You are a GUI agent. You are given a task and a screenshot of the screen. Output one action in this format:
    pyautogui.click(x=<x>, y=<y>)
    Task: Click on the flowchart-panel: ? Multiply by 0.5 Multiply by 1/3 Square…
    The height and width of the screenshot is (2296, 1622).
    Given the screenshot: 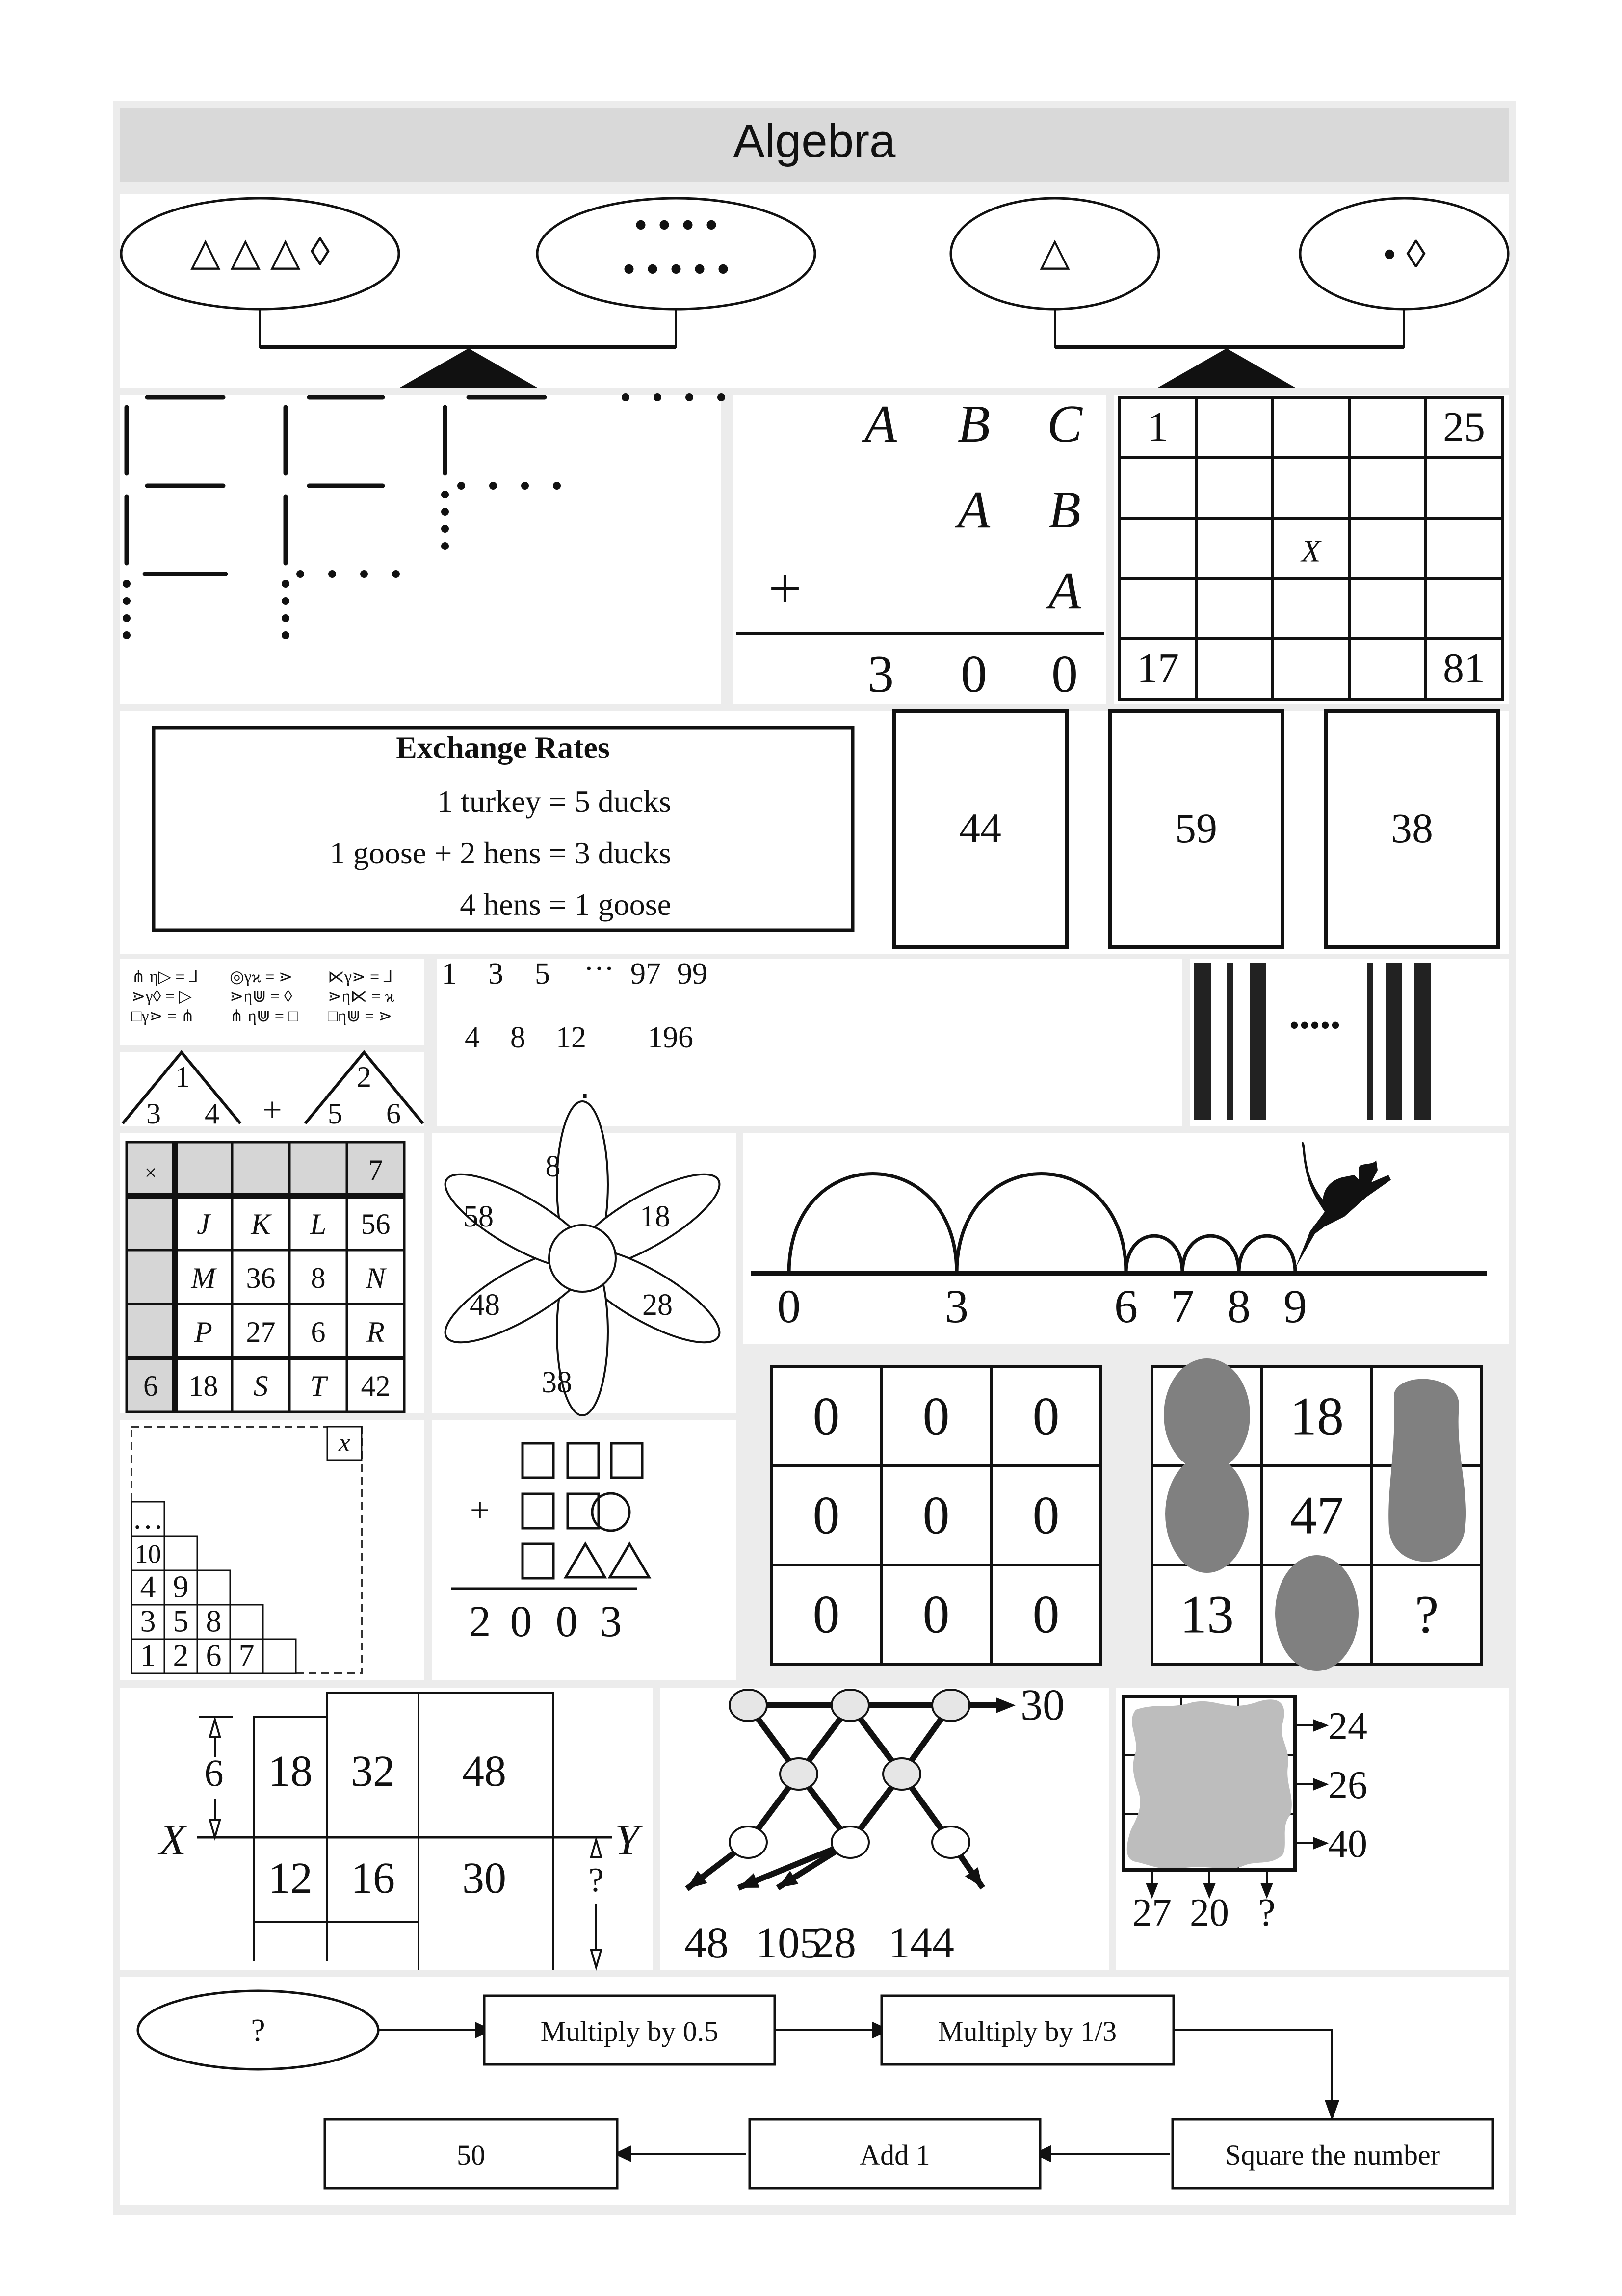 What is the action you would take?
    pyautogui.click(x=814, y=2091)
    